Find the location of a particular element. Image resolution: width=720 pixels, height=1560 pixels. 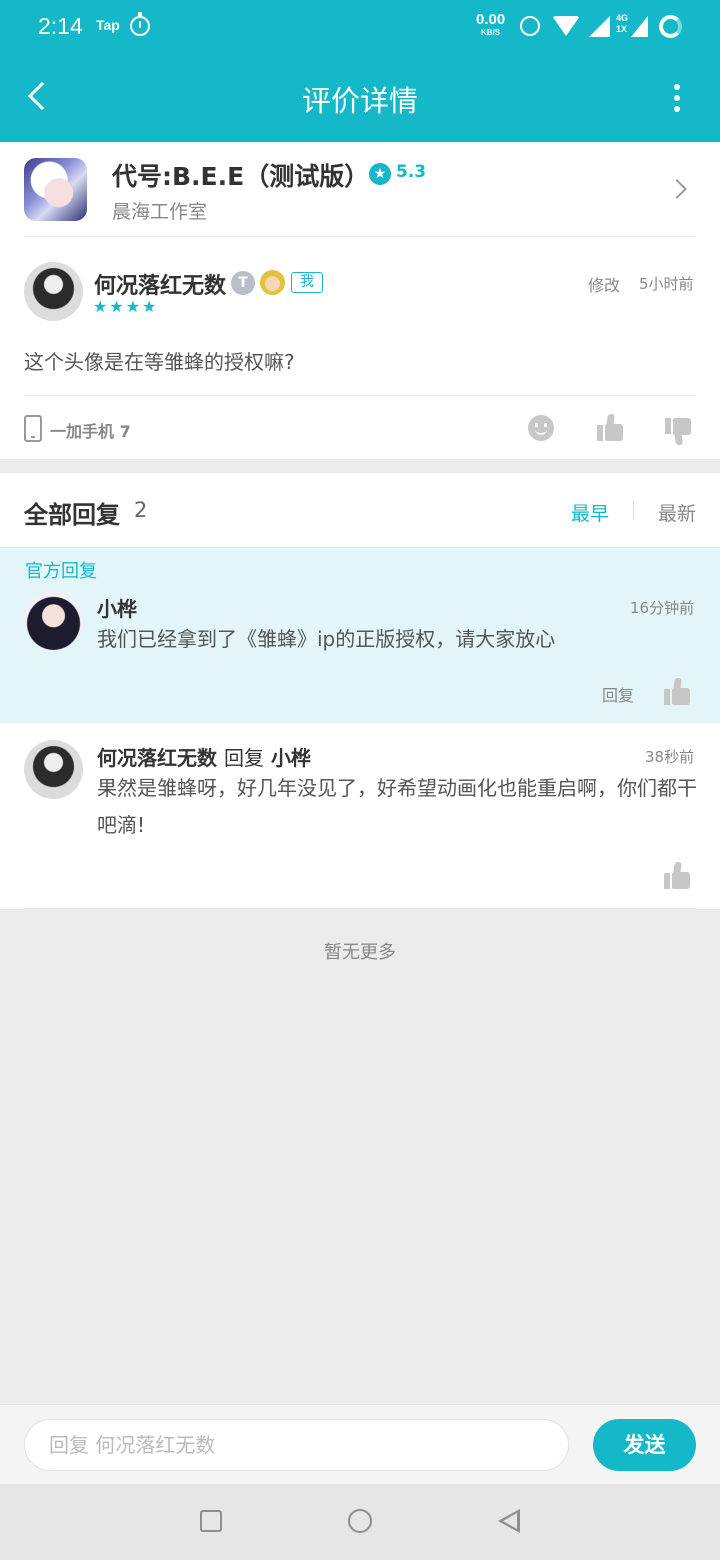

reply-header: 何况落红无数 回复 小桦 is located at coordinates (204, 756).